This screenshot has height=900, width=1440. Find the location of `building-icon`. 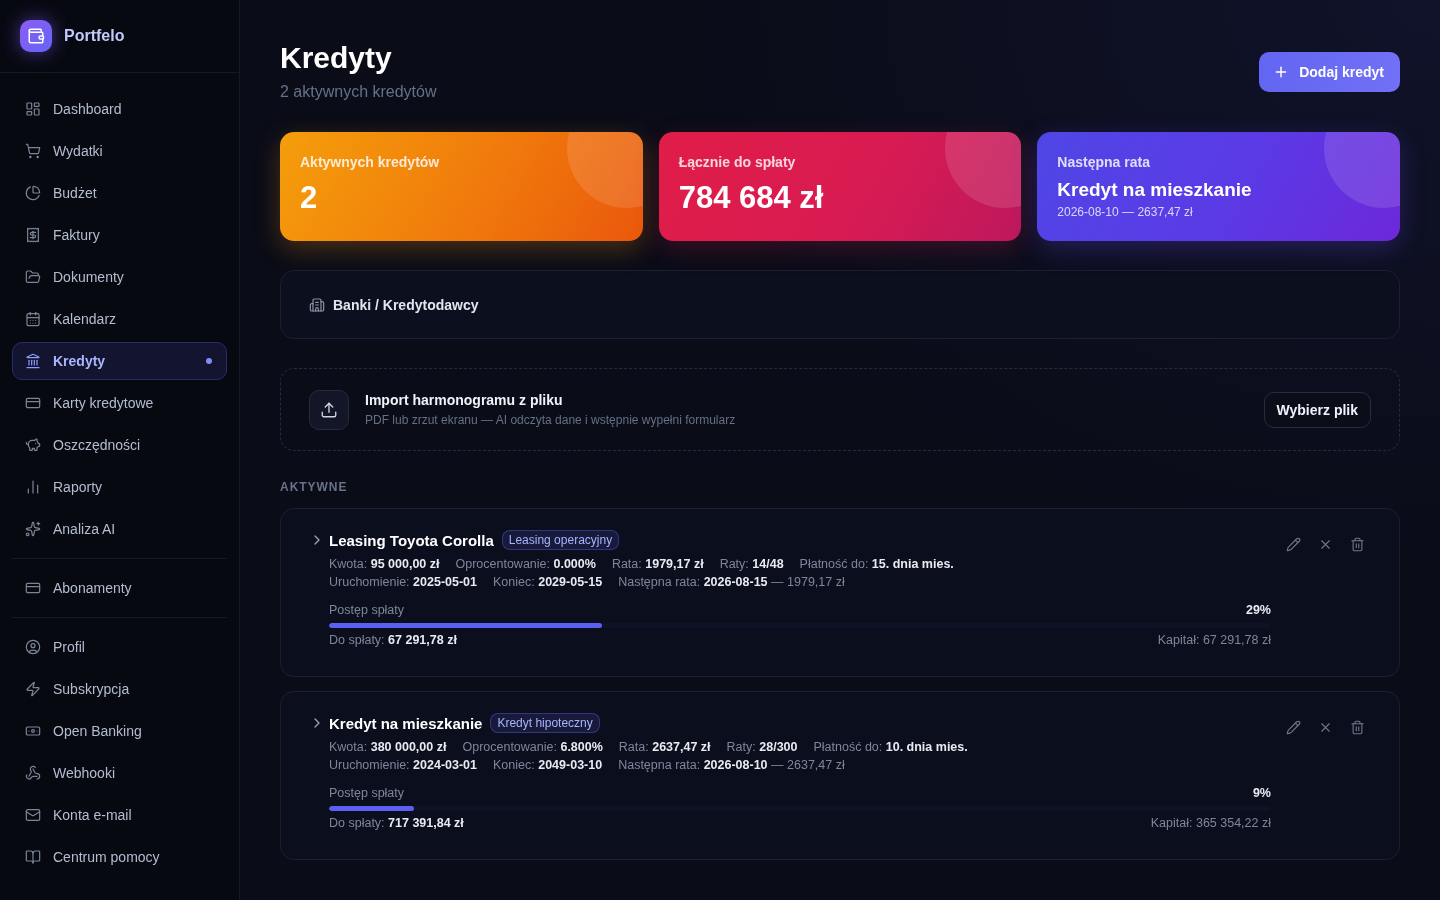

building-icon is located at coordinates (317, 304).